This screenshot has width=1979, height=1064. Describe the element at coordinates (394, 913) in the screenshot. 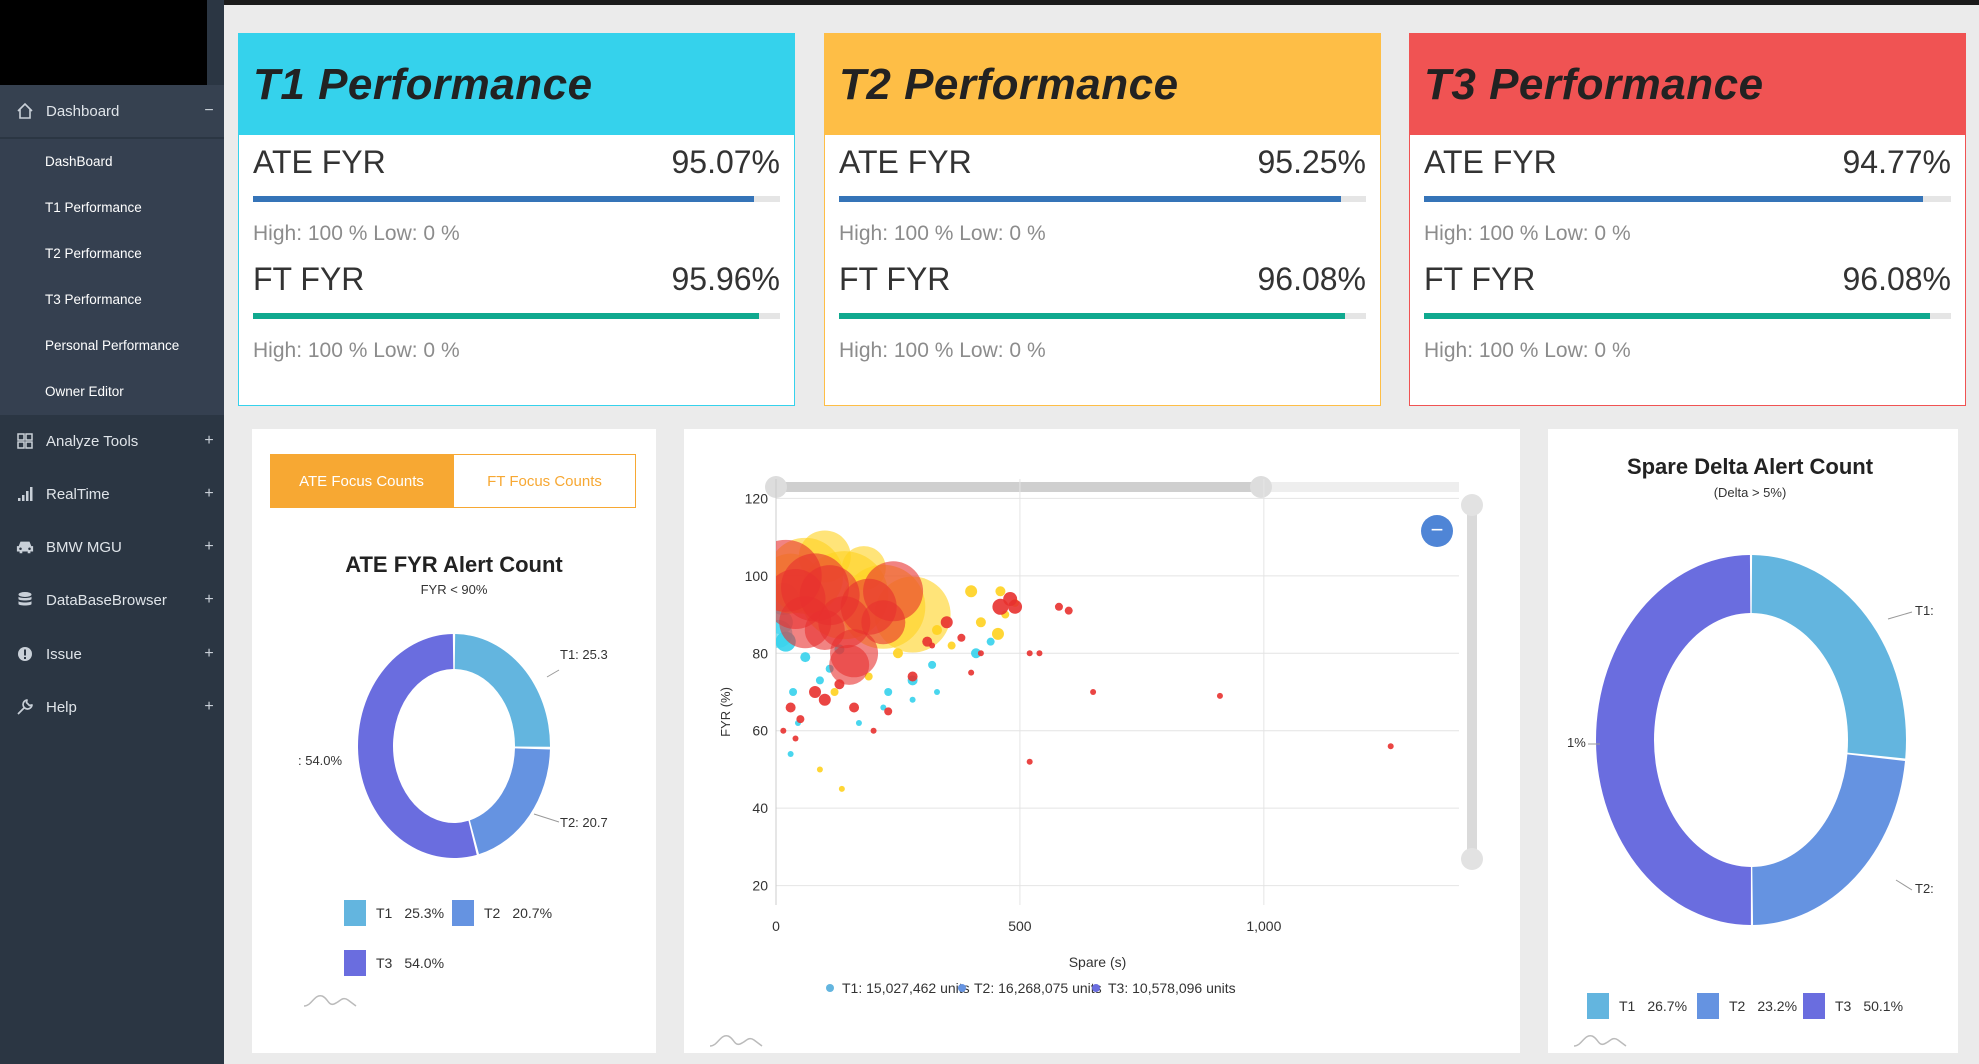

I see `legend-item-t1: T1 25.3%` at that location.